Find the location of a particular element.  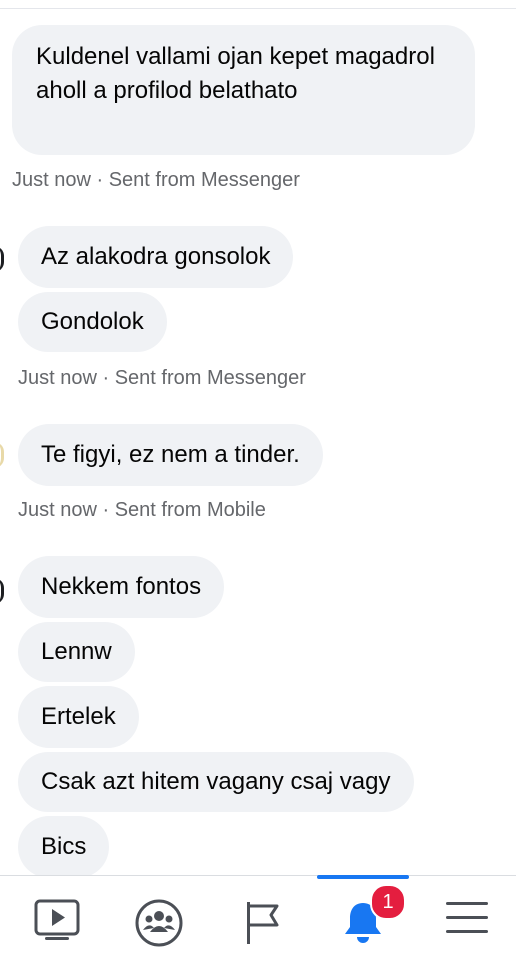

message-text: Ertelek is located at coordinates (78, 716).